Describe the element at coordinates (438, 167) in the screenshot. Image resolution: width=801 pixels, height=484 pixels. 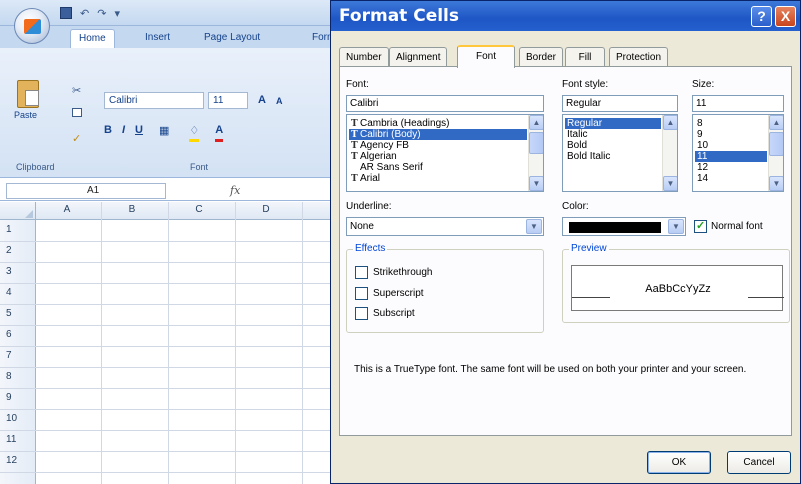
I see `list-item: AR Sans Serif` at that location.